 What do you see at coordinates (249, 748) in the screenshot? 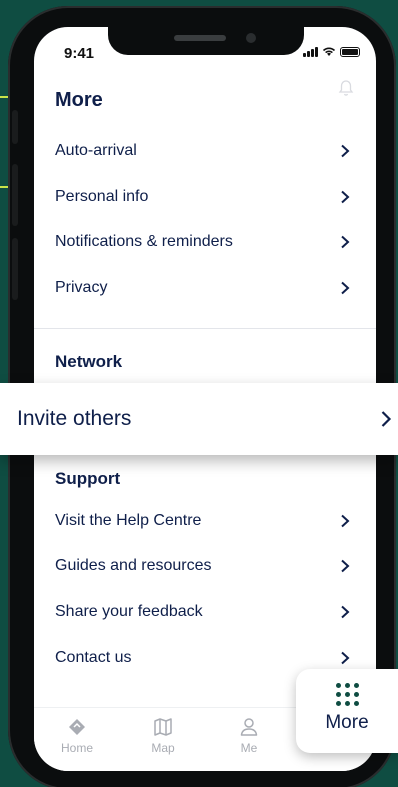
I see `tab-label: Me` at bounding box center [249, 748].